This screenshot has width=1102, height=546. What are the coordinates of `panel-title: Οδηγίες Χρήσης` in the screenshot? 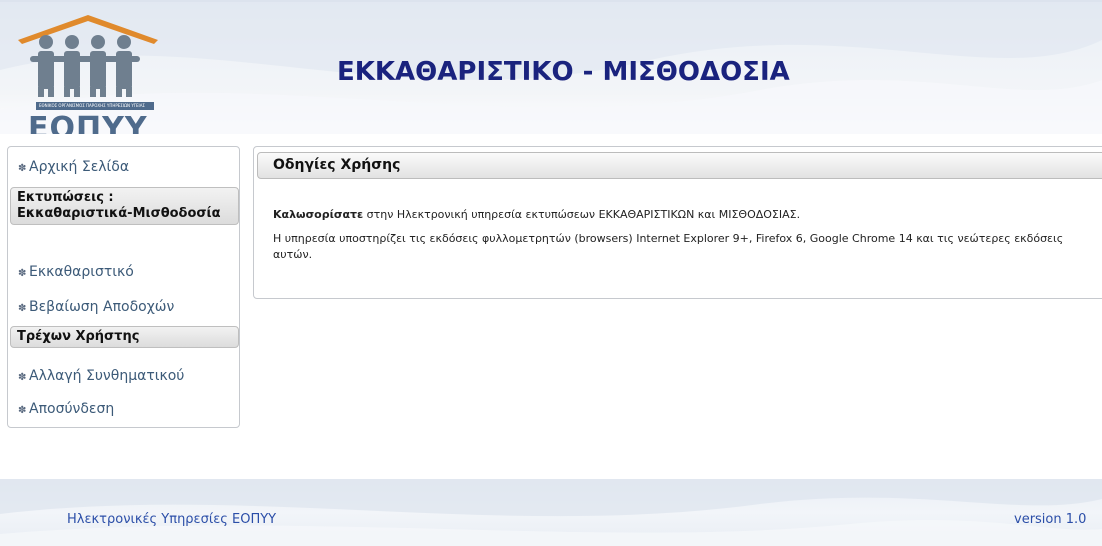 It's located at (337, 165).